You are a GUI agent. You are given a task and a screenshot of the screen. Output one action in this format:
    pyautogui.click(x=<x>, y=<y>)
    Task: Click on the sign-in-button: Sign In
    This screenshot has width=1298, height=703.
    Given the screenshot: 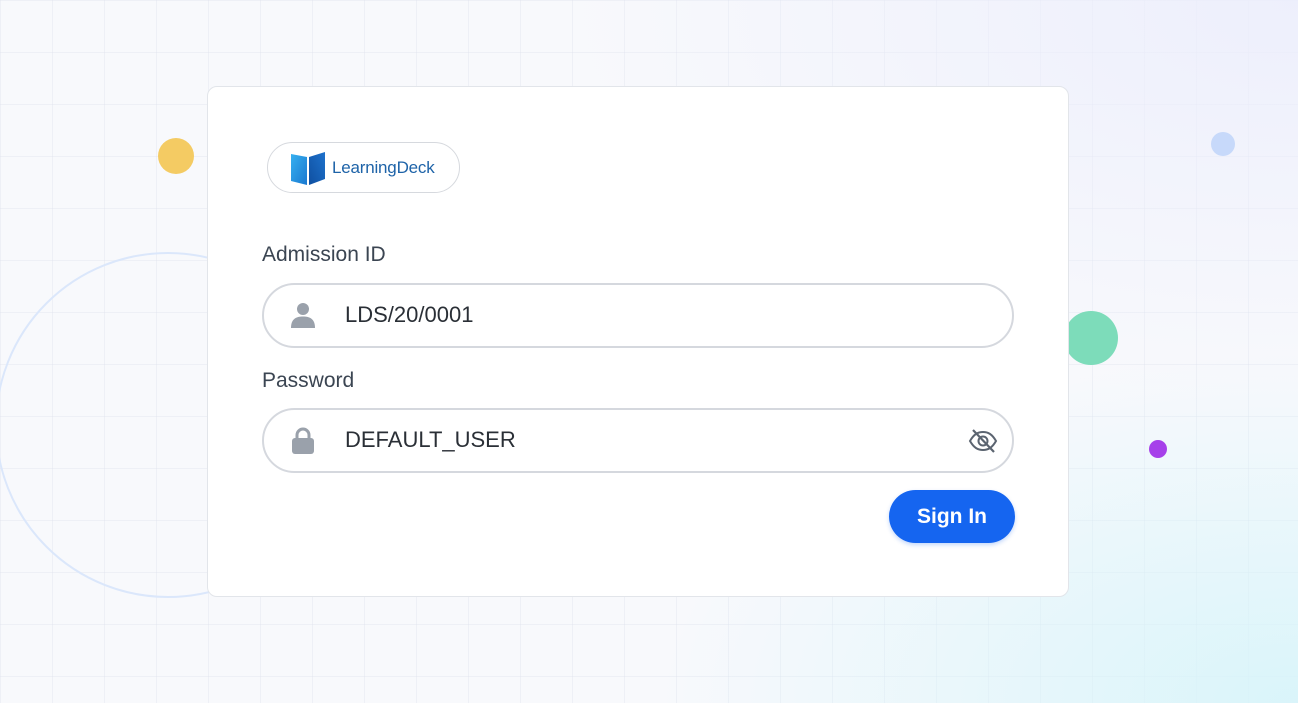 What is the action you would take?
    pyautogui.click(x=952, y=516)
    